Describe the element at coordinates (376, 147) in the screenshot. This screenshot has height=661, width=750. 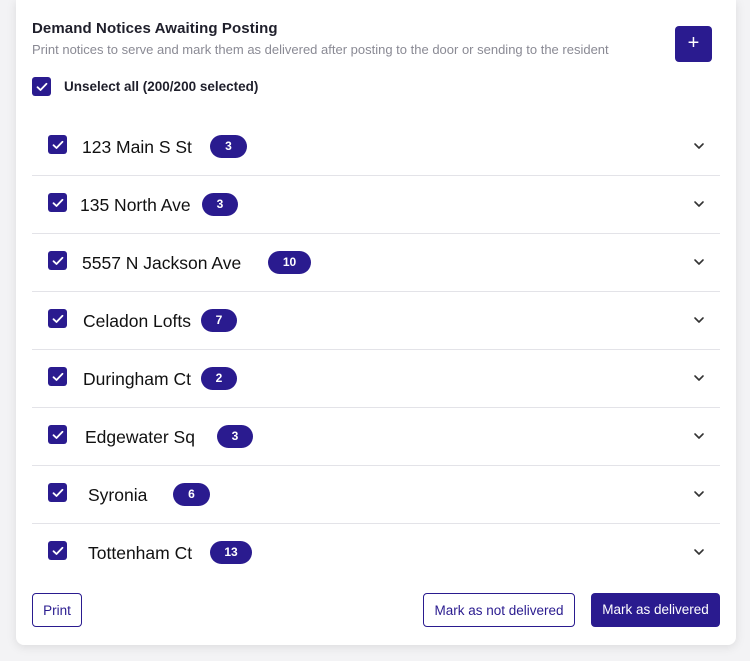
I see `property-row: 123 Main S St 3` at that location.